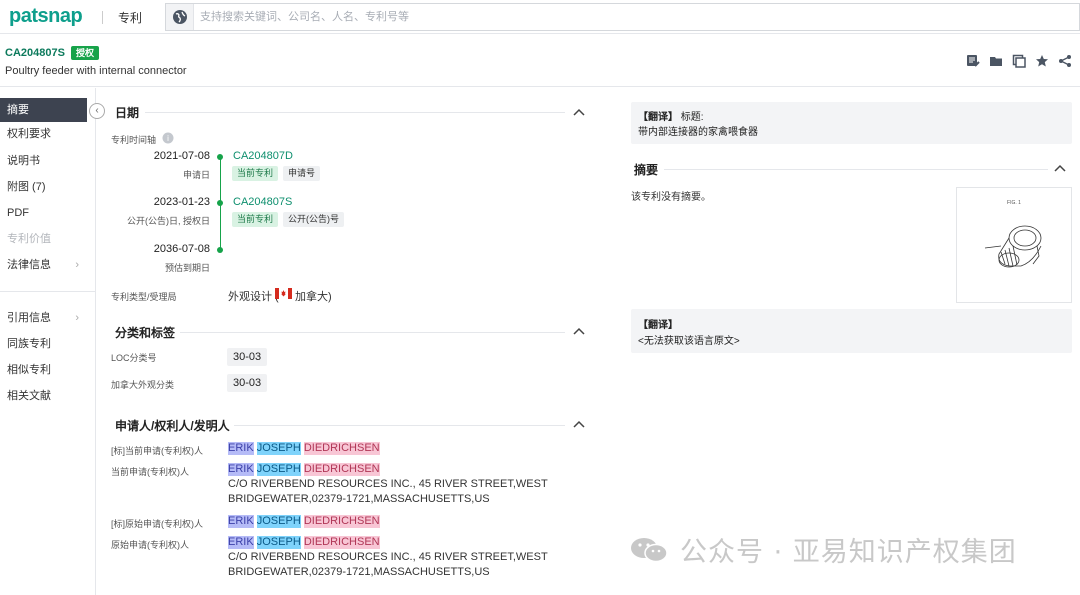  What do you see at coordinates (579, 113) in the screenshot?
I see `collapse-dates-icon` at bounding box center [579, 113].